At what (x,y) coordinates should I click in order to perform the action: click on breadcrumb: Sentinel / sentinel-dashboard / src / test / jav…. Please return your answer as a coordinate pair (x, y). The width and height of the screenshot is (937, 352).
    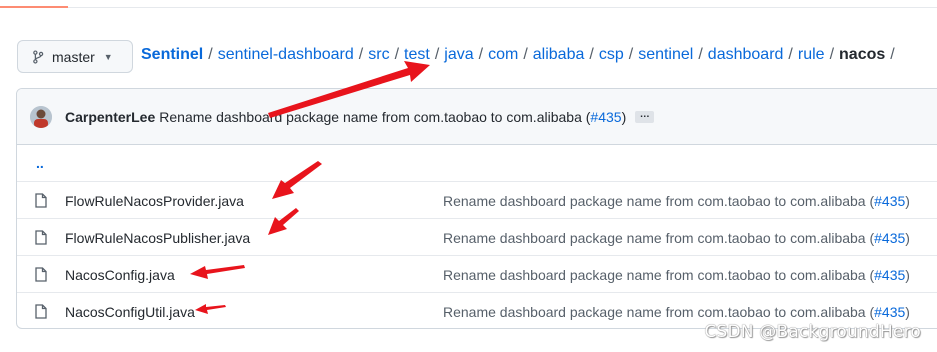
    Looking at the image, I should click on (520, 55).